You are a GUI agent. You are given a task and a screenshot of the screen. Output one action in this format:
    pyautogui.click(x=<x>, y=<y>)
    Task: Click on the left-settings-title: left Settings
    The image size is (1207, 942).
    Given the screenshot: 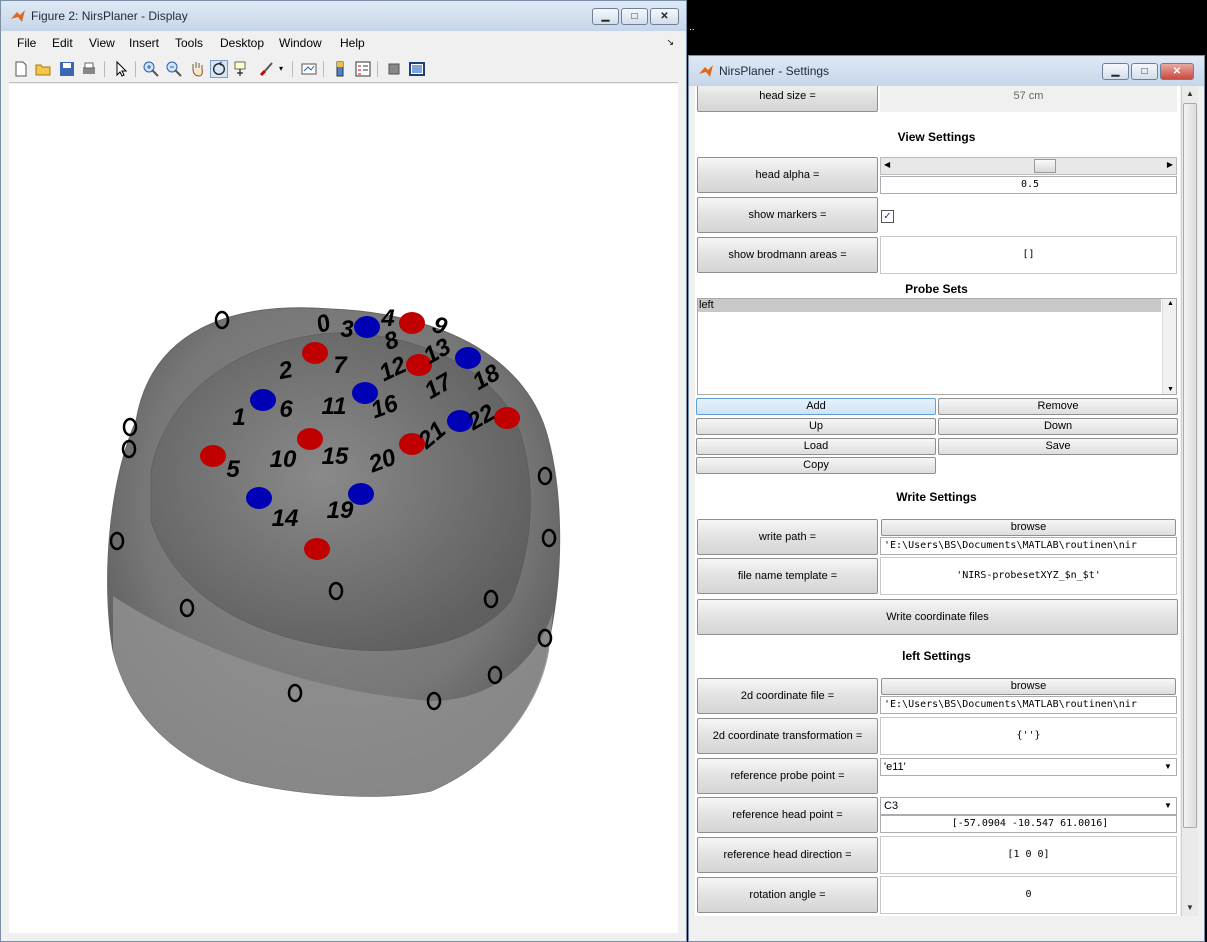 What is the action you would take?
    pyautogui.click(x=936, y=656)
    